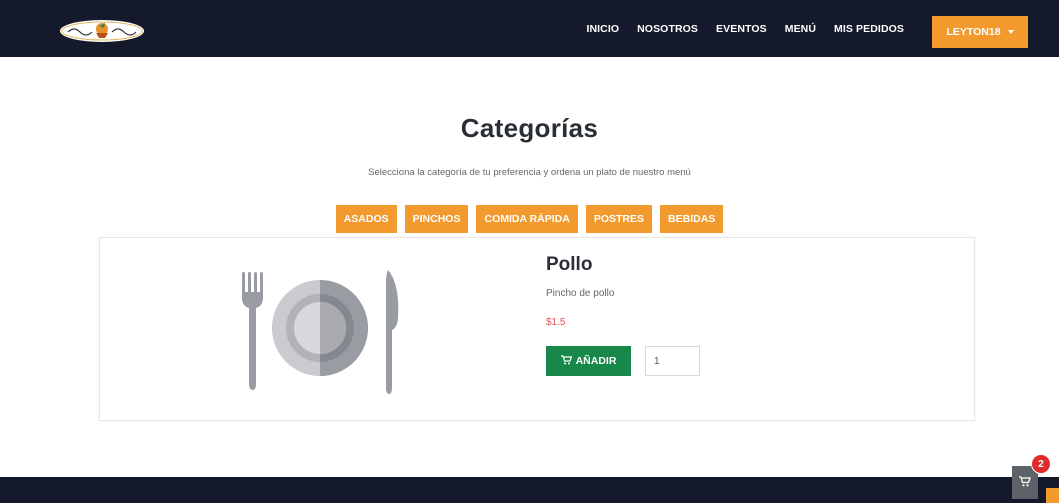  What do you see at coordinates (800, 29) in the screenshot?
I see `nav-link-menu: MENÚ` at bounding box center [800, 29].